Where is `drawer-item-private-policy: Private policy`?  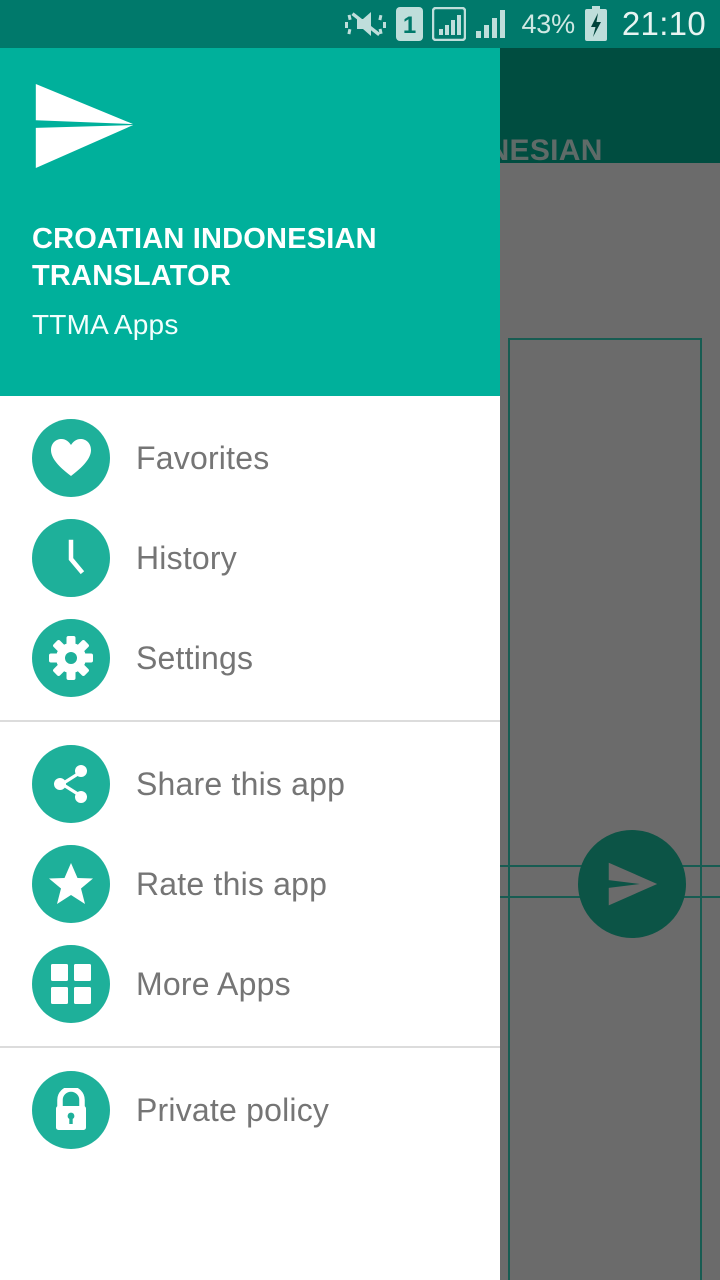 drawer-item-private-policy: Private policy is located at coordinates (250, 1110).